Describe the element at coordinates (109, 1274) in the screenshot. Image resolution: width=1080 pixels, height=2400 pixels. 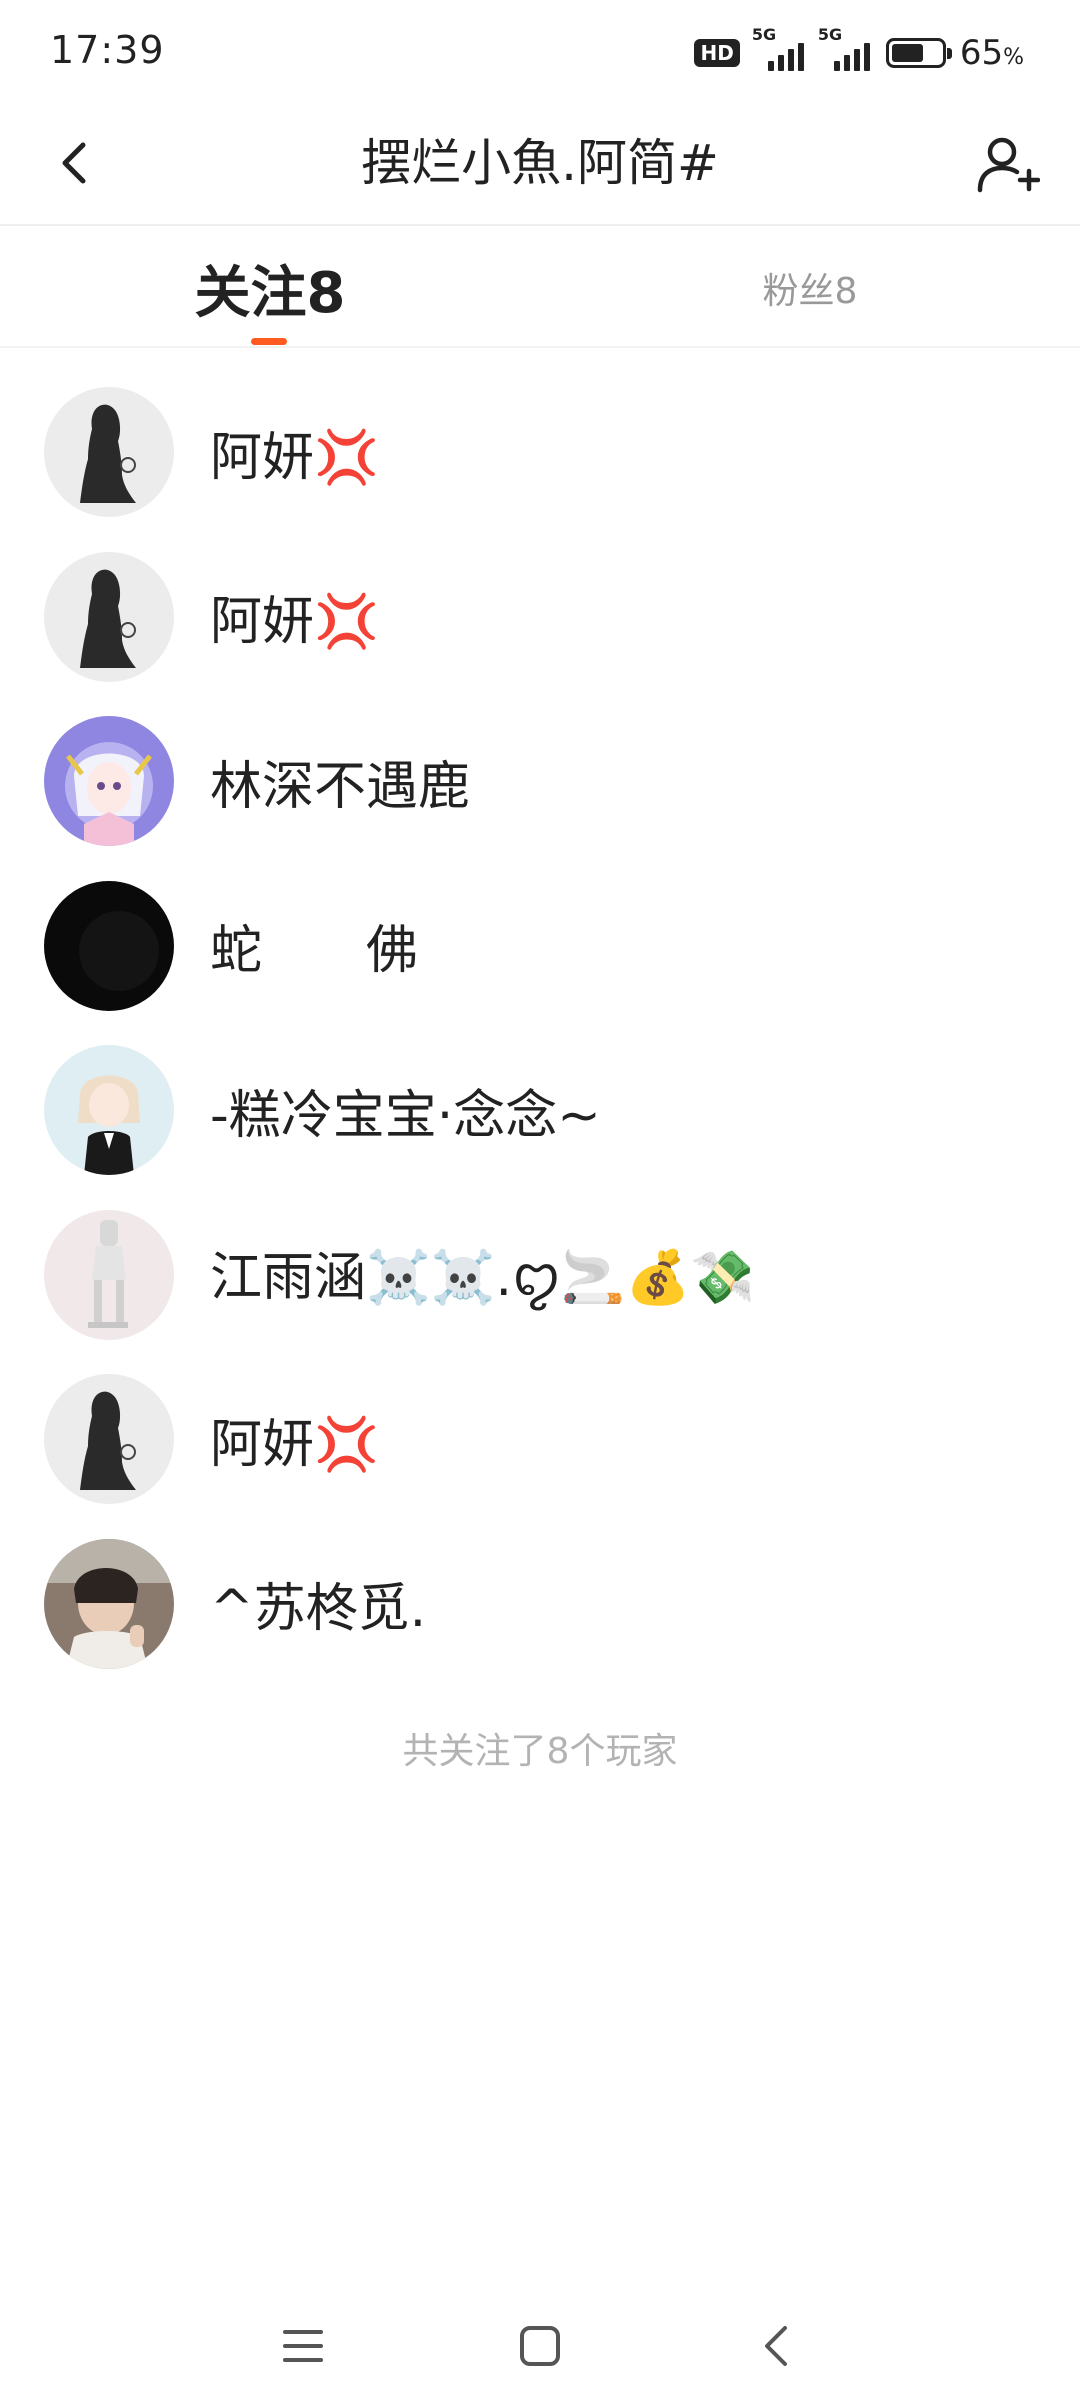
I see `figurine-avatar` at that location.